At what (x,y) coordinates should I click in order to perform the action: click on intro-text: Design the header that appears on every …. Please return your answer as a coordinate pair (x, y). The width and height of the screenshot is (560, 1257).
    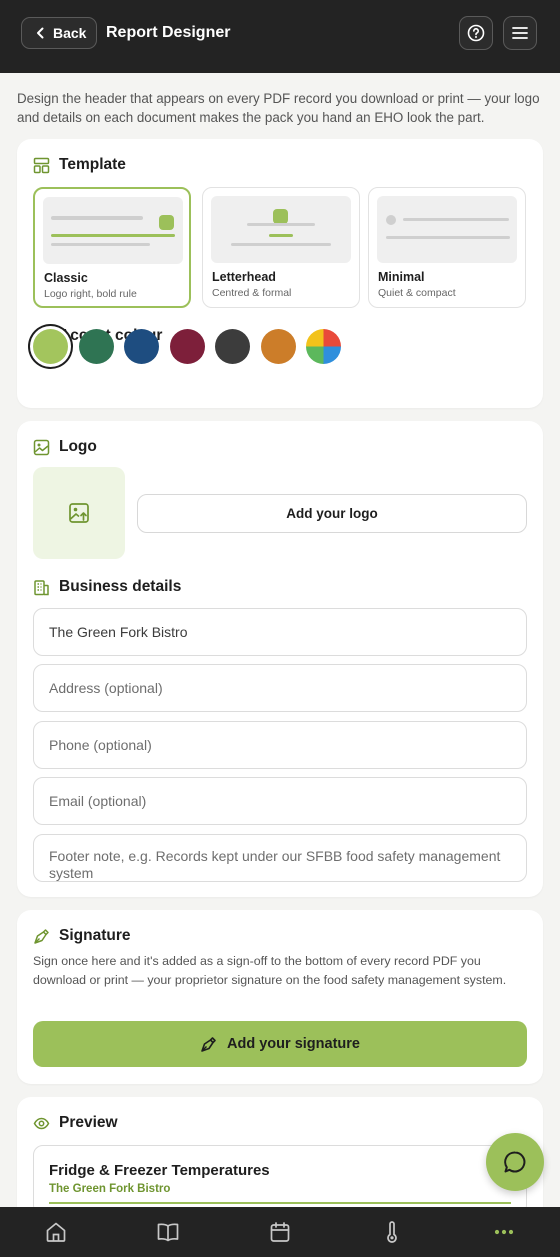
    Looking at the image, I should click on (278, 108).